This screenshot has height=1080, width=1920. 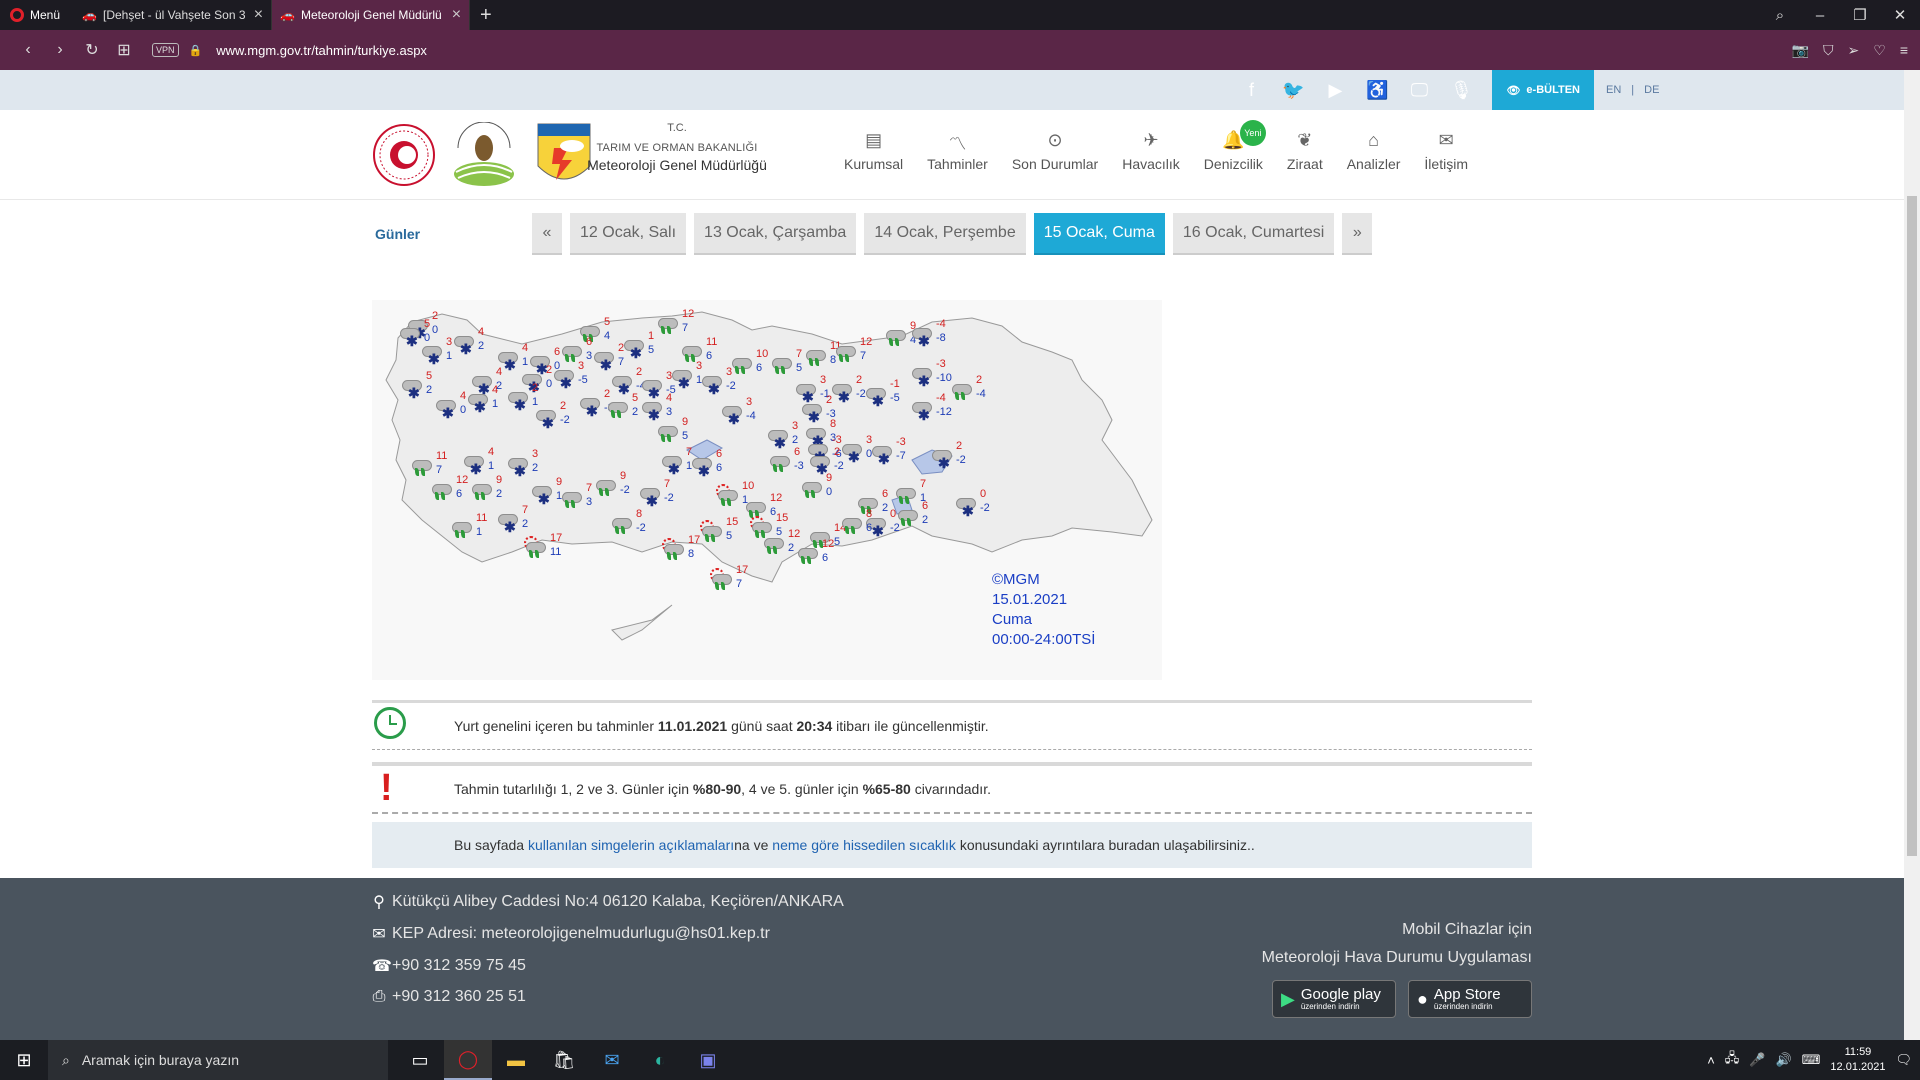 What do you see at coordinates (469, 527) in the screenshot?
I see `weather-station: 11 1` at bounding box center [469, 527].